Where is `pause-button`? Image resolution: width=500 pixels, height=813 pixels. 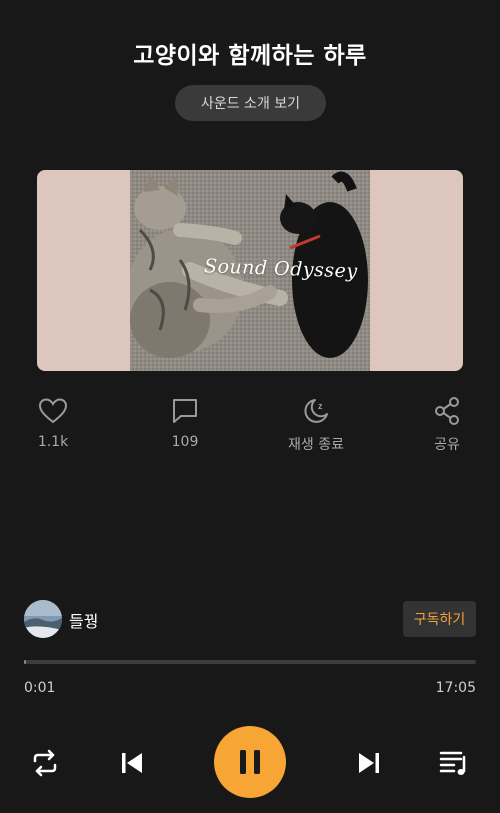 pause-button is located at coordinates (250, 762).